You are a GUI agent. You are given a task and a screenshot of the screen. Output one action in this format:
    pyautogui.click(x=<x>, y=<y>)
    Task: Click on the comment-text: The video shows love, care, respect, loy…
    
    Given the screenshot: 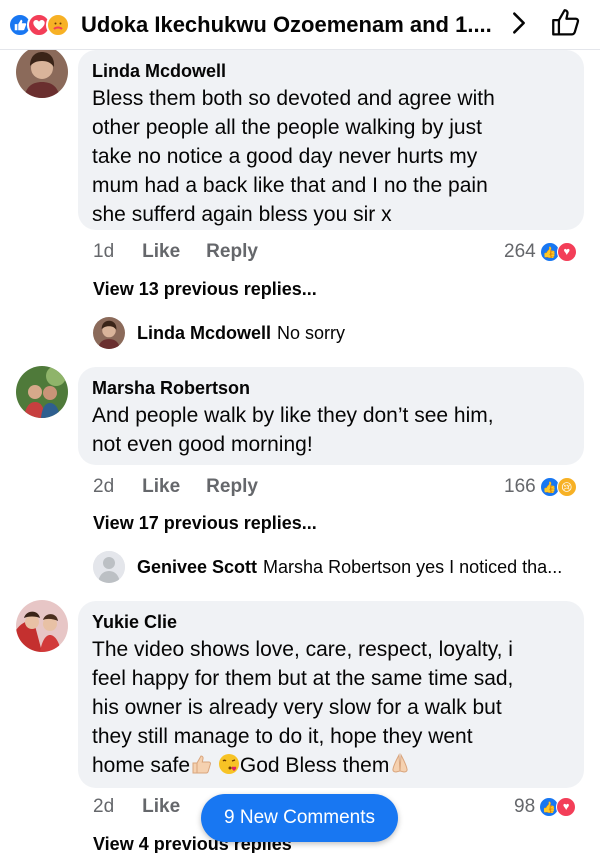 What is the action you would take?
    pyautogui.click(x=330, y=707)
    